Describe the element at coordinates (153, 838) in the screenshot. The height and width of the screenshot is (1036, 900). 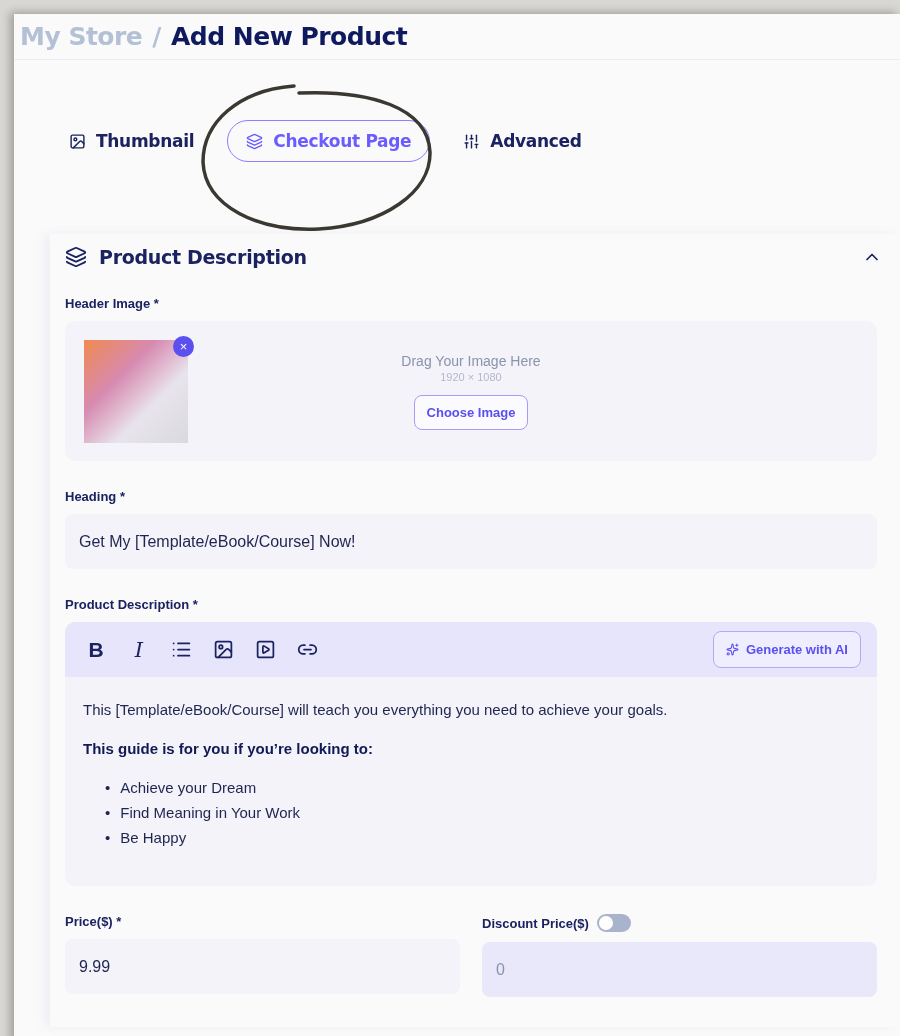
I see `bullet-item: Be Happy` at that location.